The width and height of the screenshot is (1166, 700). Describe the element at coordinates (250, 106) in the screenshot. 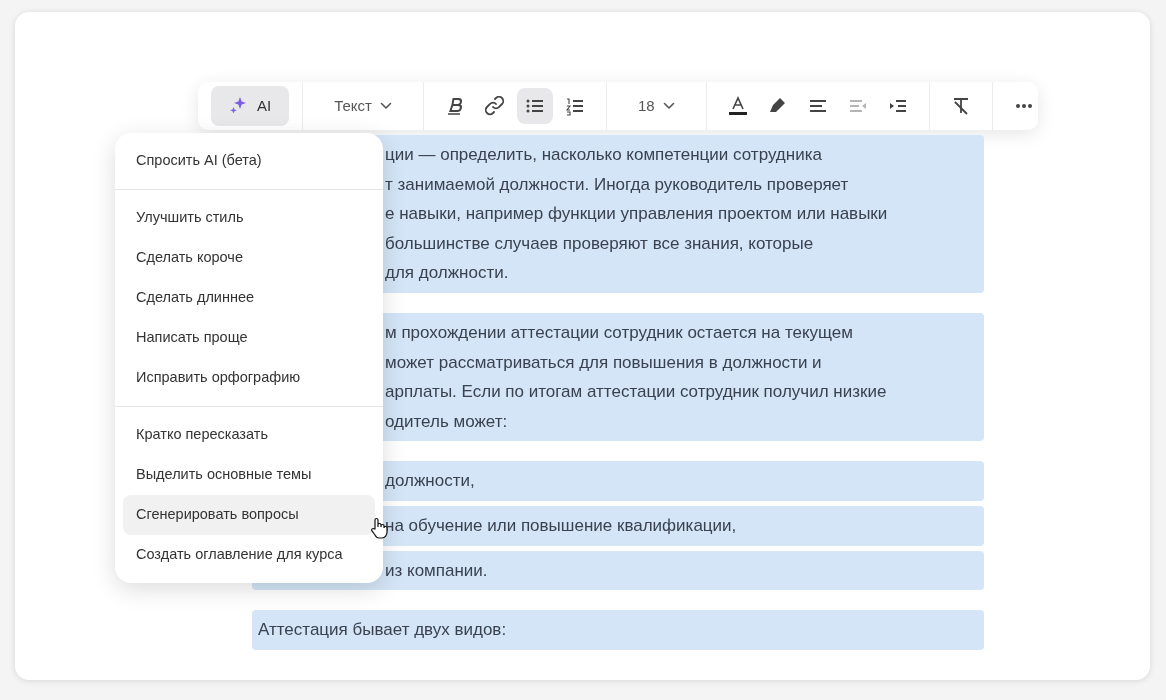

I see `ai-button: AI` at that location.